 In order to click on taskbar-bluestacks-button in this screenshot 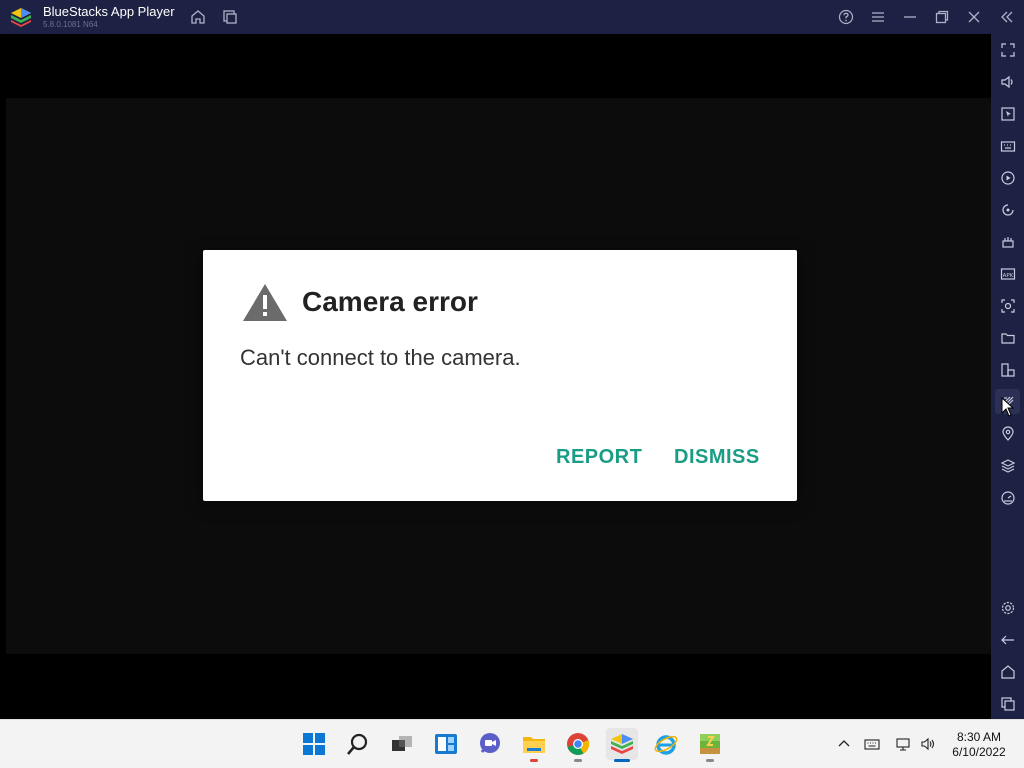, I will do `click(622, 745)`.